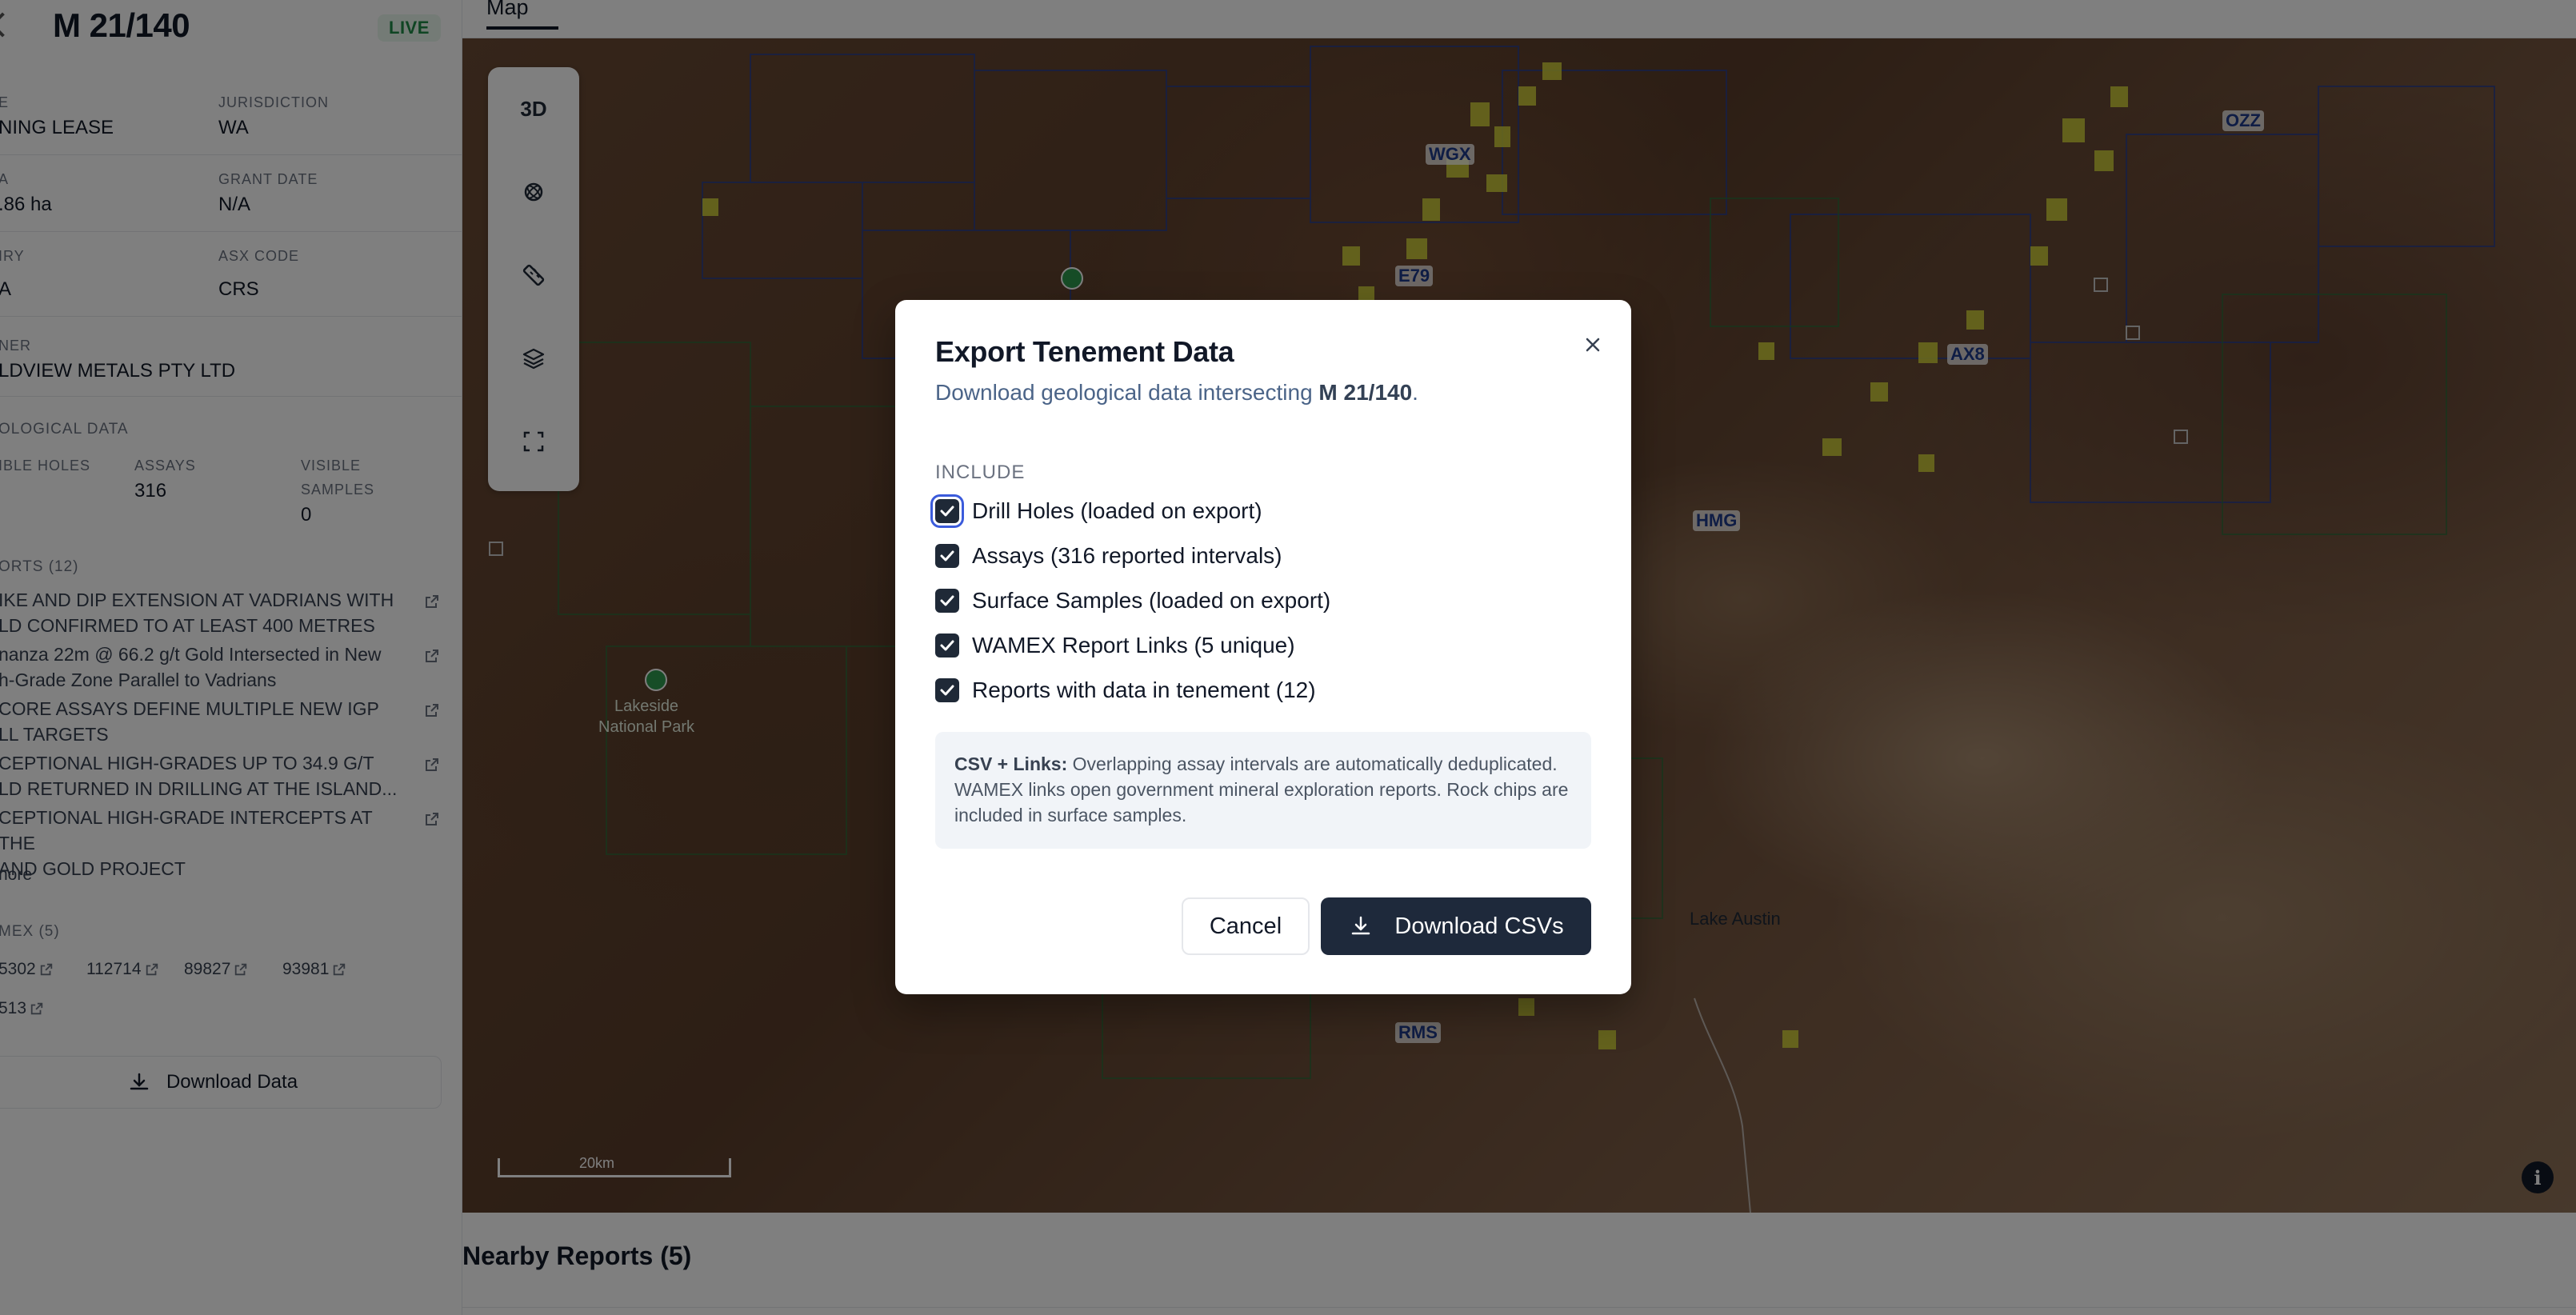 This screenshot has width=2576, height=1315. Describe the element at coordinates (980, 472) in the screenshot. I see `include-heading: INCLUDE` at that location.